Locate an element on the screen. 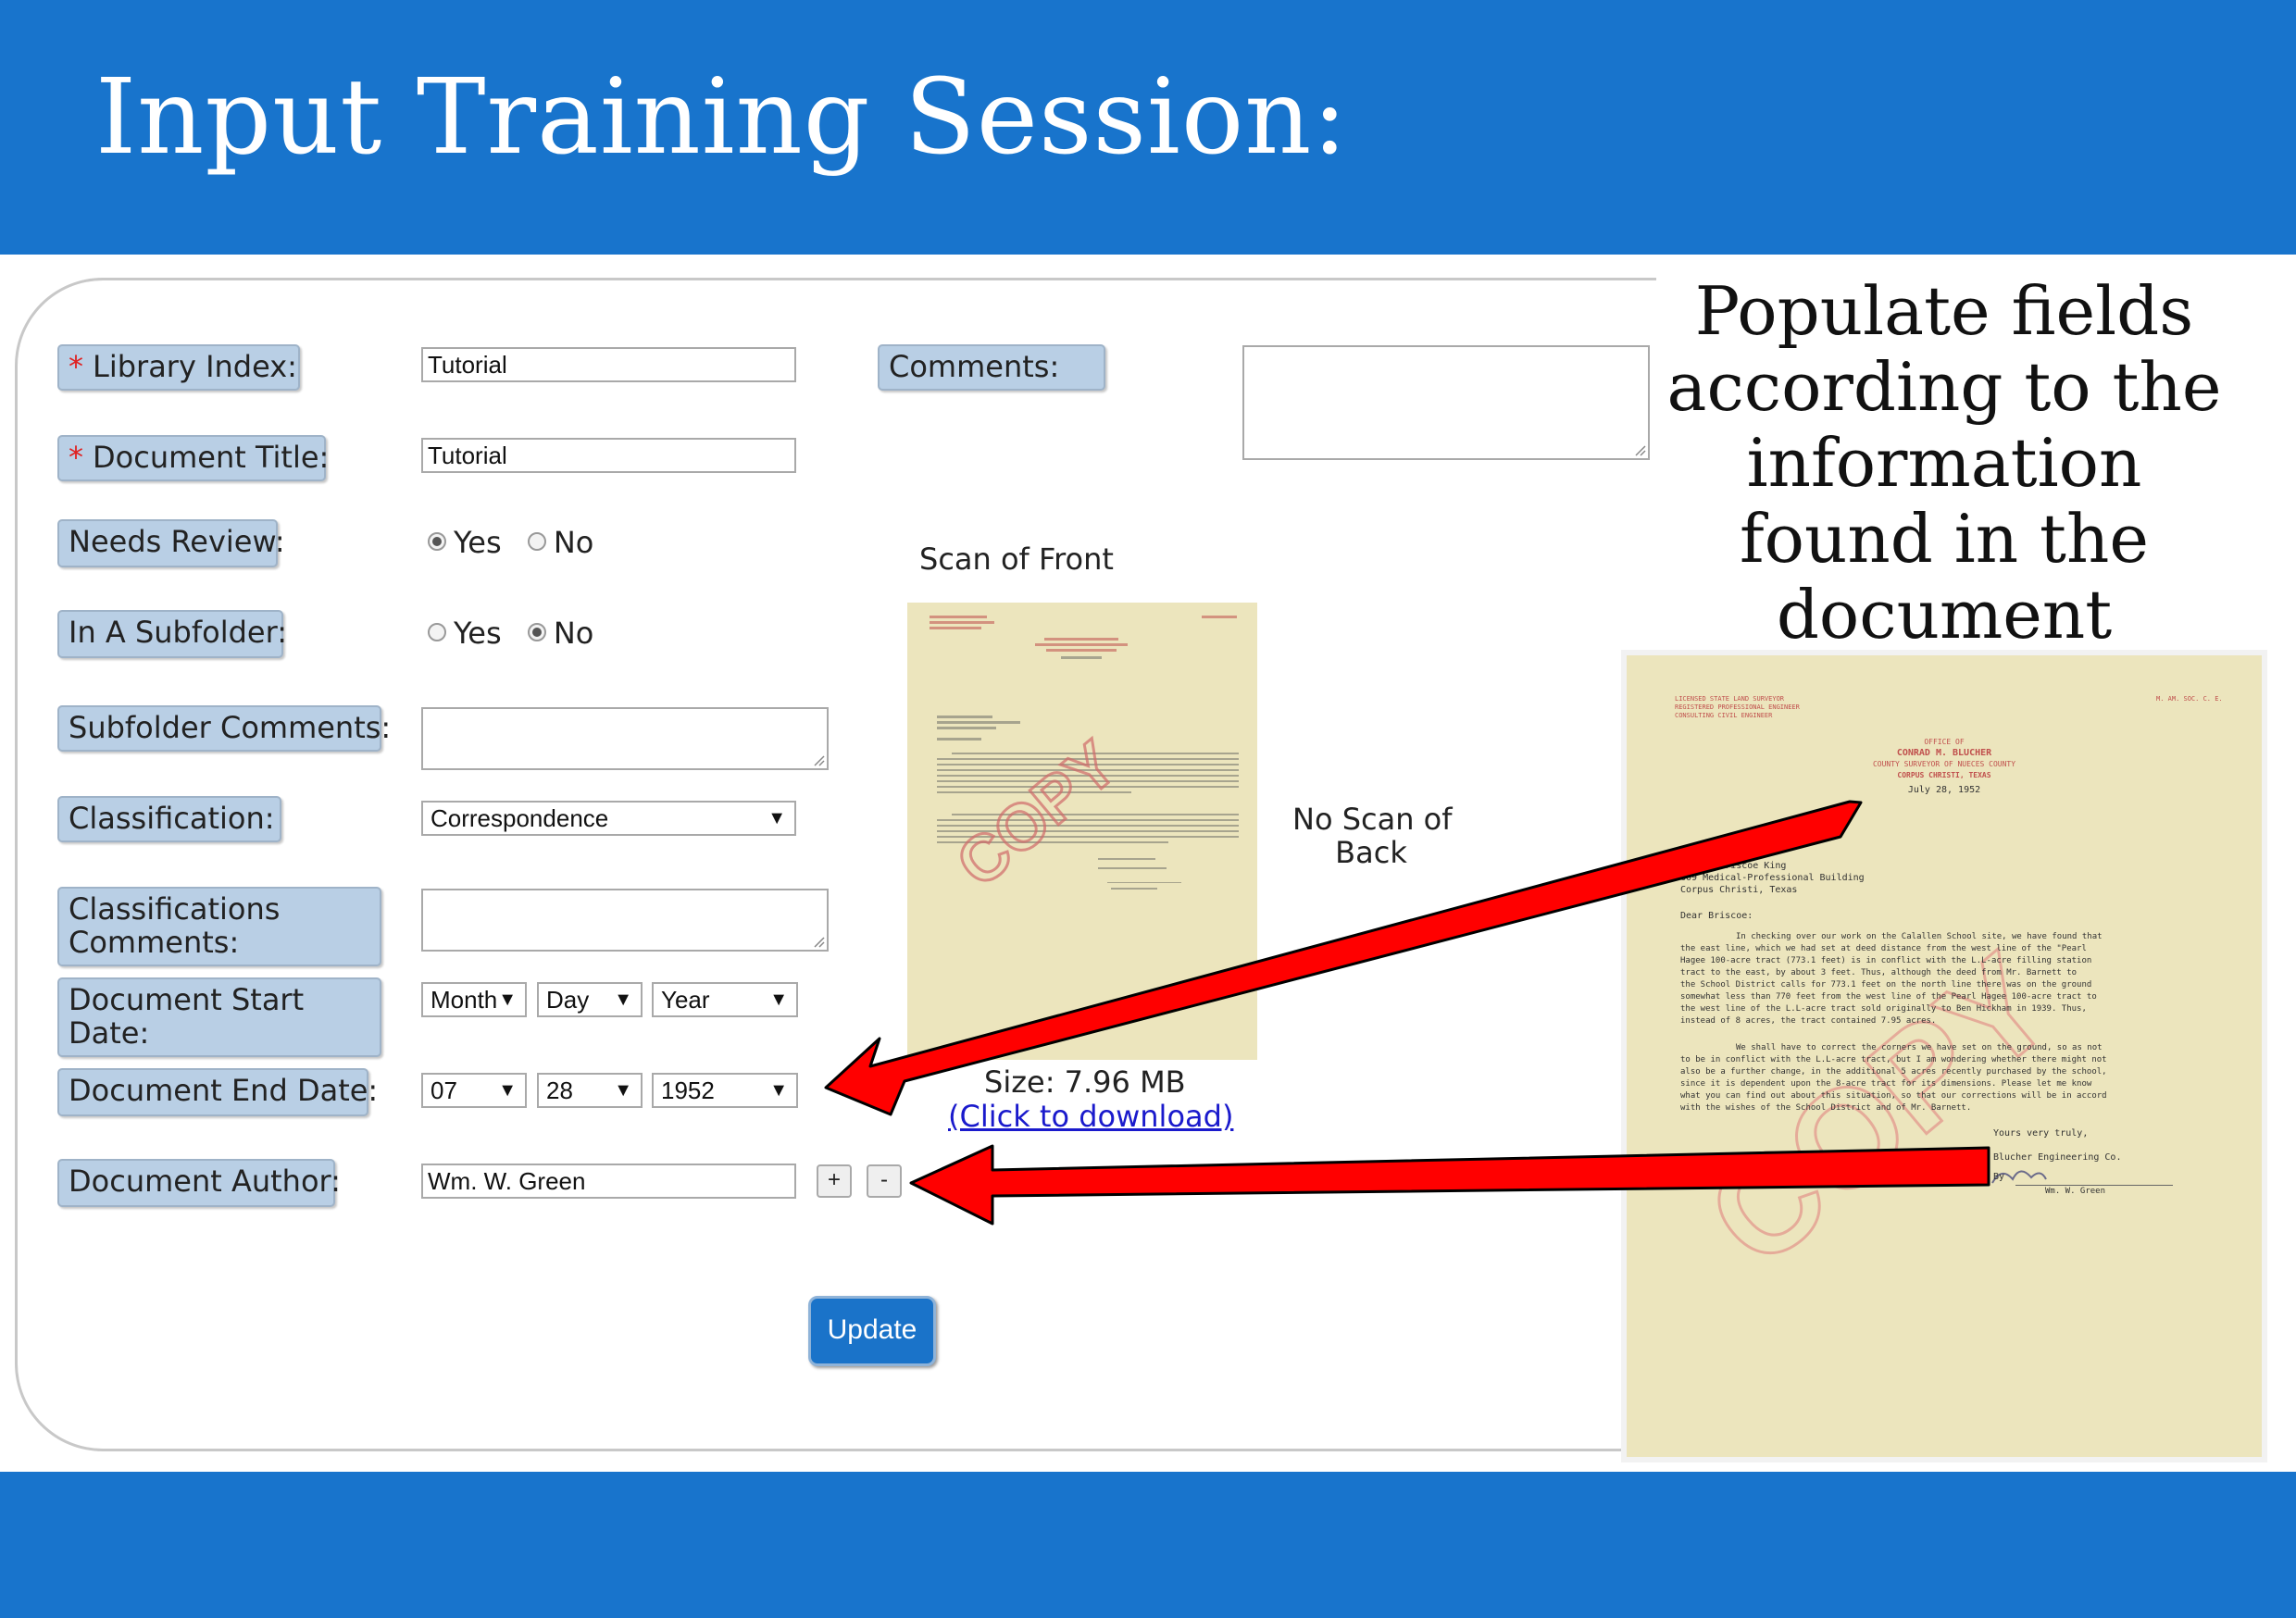 The width and height of the screenshot is (2296, 1618). arrows-overlay is located at coordinates (1407, 1013).